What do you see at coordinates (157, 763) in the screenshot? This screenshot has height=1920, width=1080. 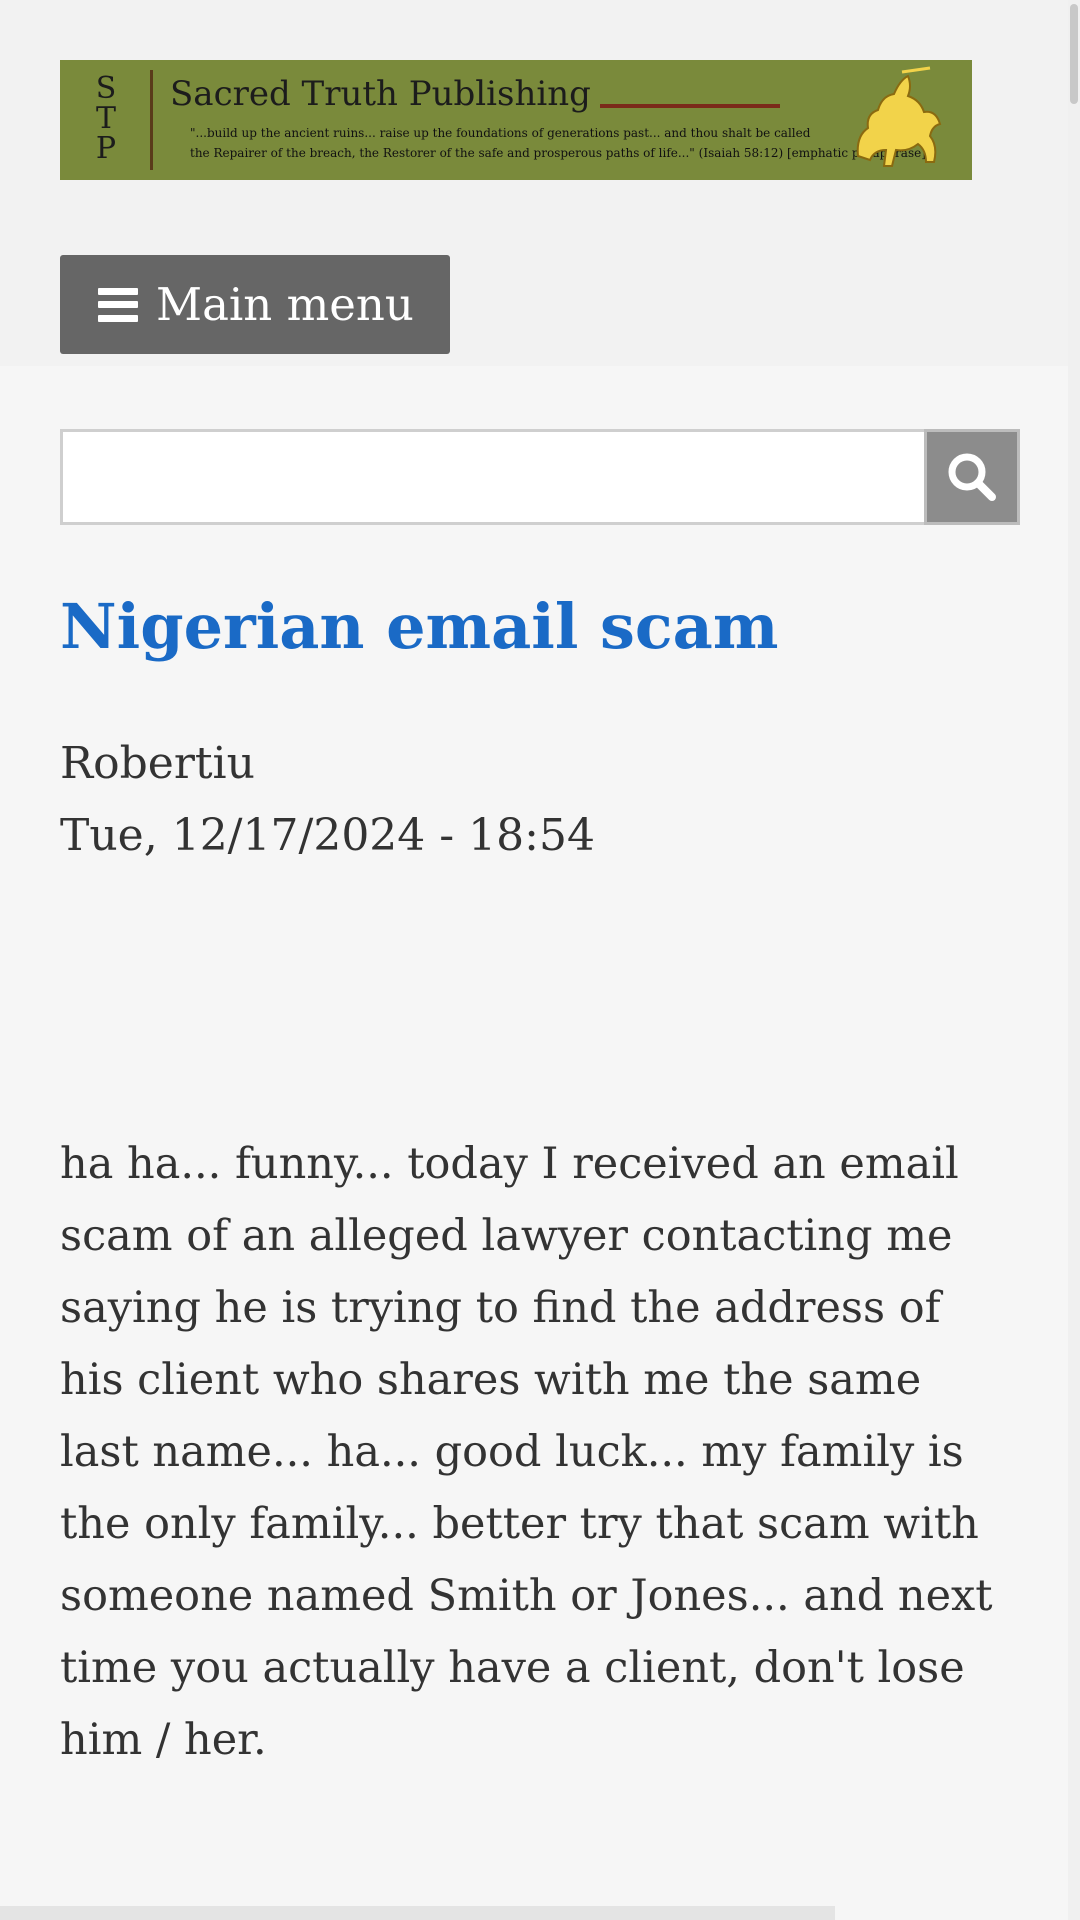 I see `author-name: Robertiu` at bounding box center [157, 763].